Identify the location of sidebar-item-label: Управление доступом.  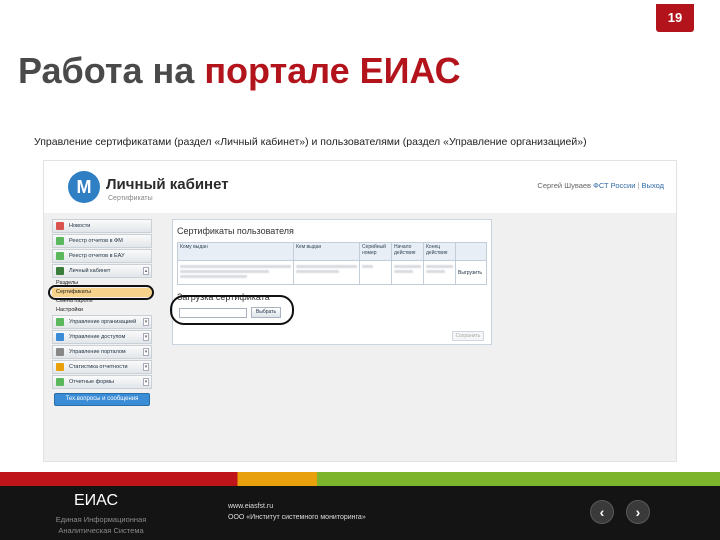
(97, 337).